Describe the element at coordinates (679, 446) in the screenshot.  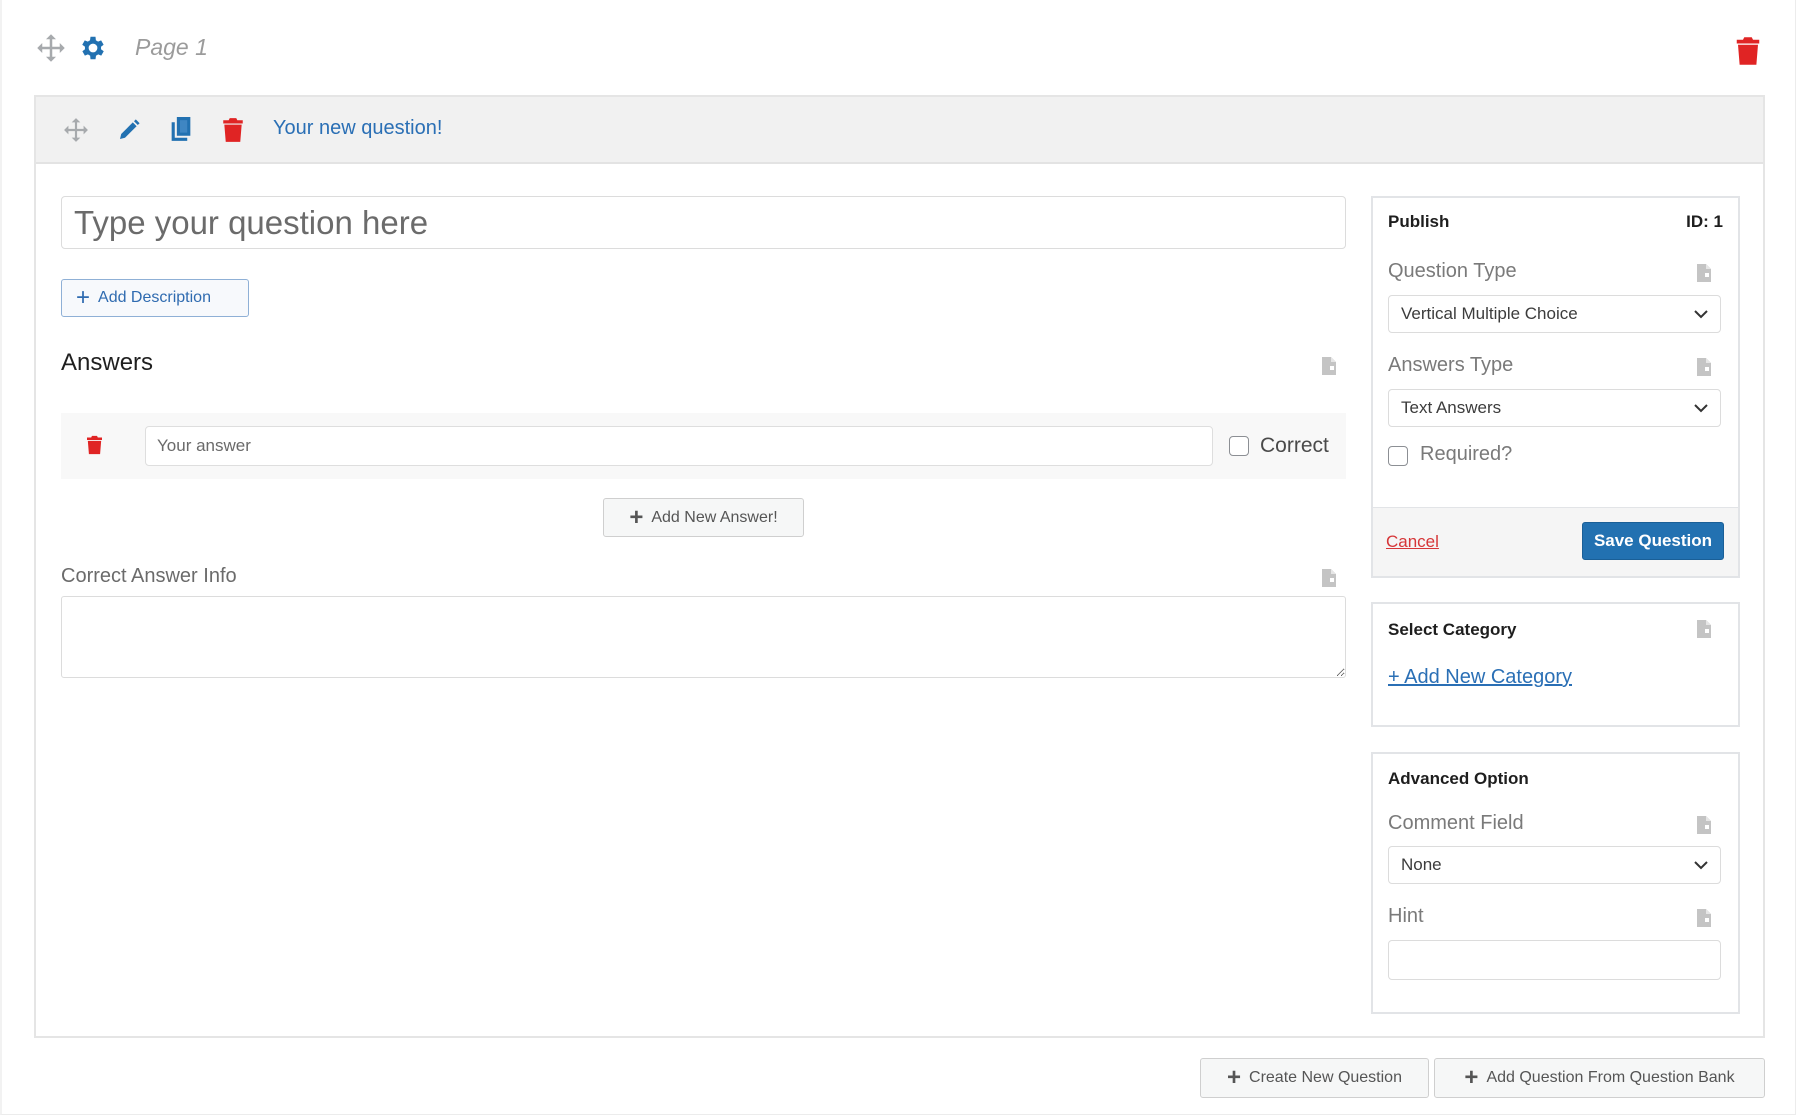
I see `answer-text-input` at that location.